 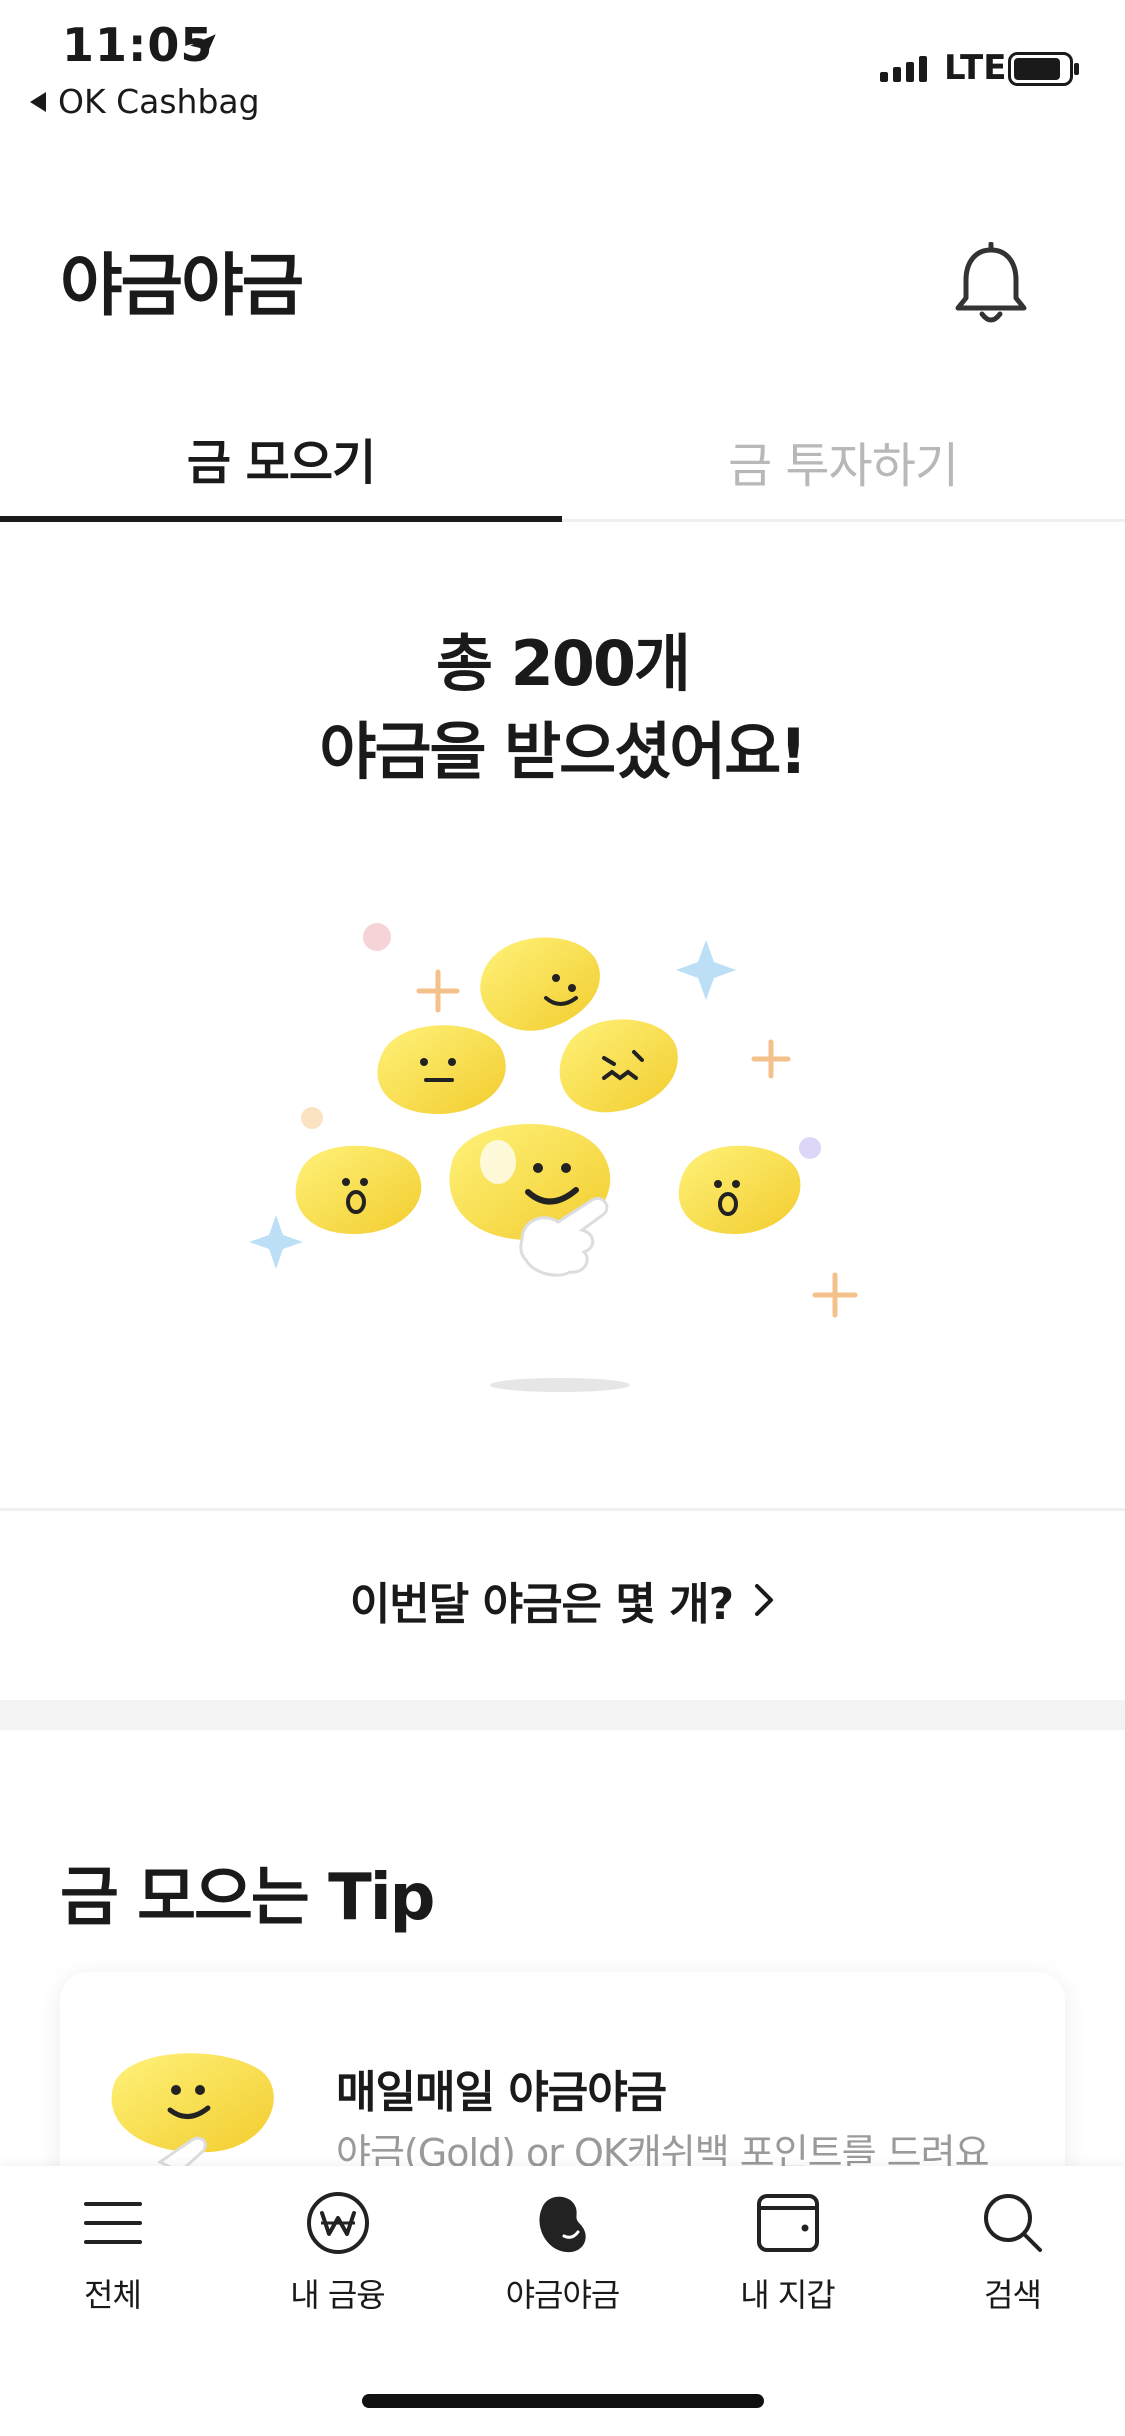 I want to click on back-app-label: OK Cashbag, so click(x=159, y=101).